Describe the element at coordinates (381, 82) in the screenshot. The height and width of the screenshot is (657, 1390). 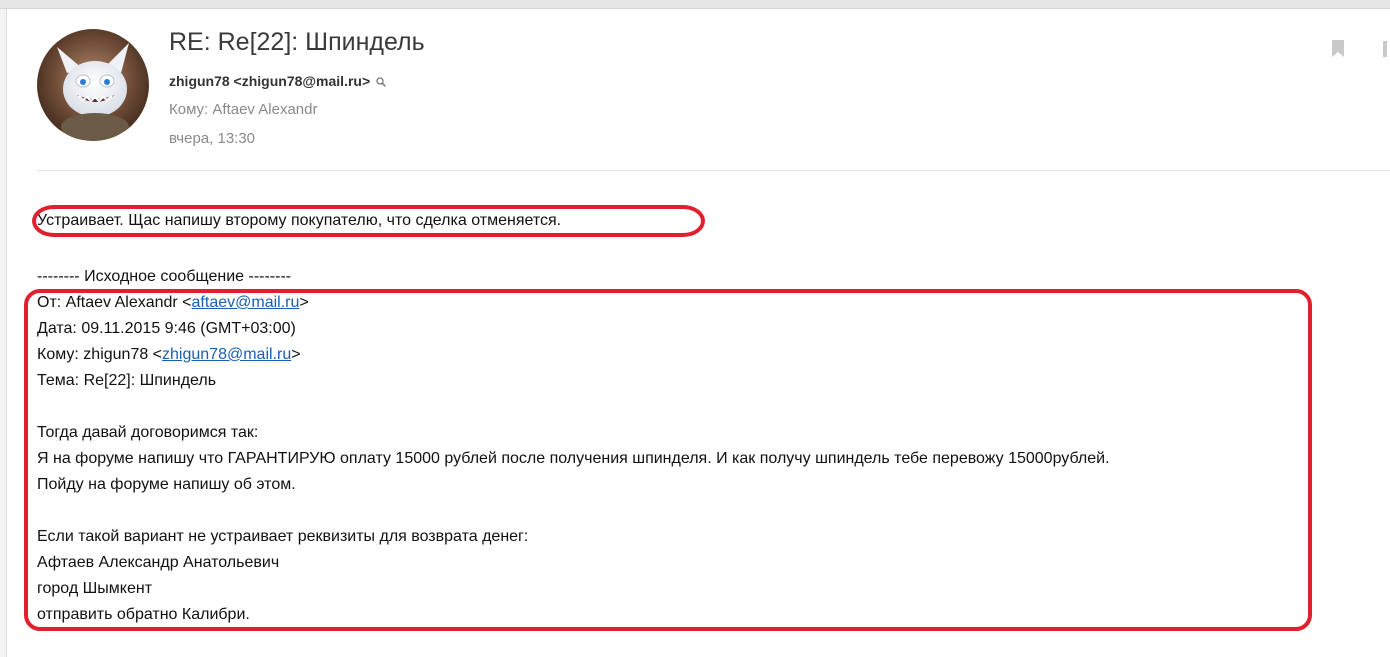
I see `magnifier-icon` at that location.